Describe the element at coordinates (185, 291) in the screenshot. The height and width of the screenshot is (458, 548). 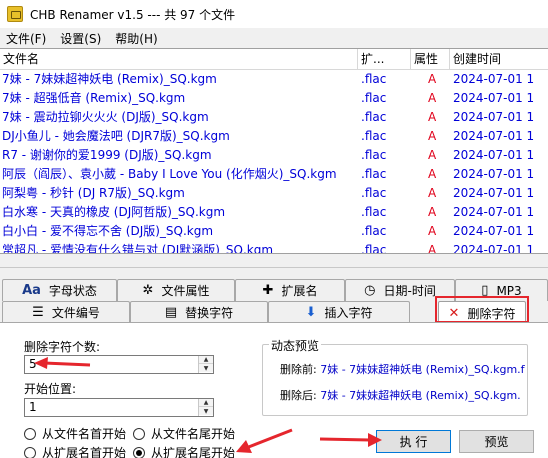
I see `tab-label: 文件属性` at that location.